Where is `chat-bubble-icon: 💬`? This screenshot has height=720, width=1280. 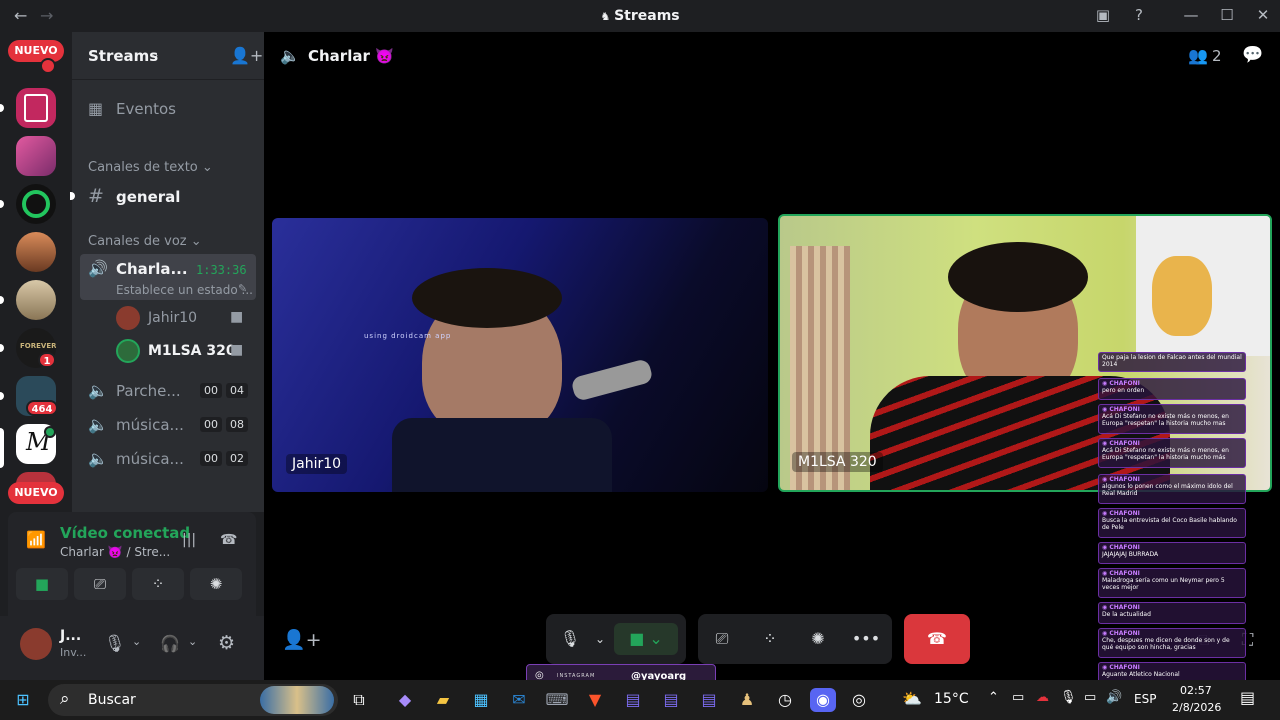 chat-bubble-icon: 💬 is located at coordinates (1252, 55).